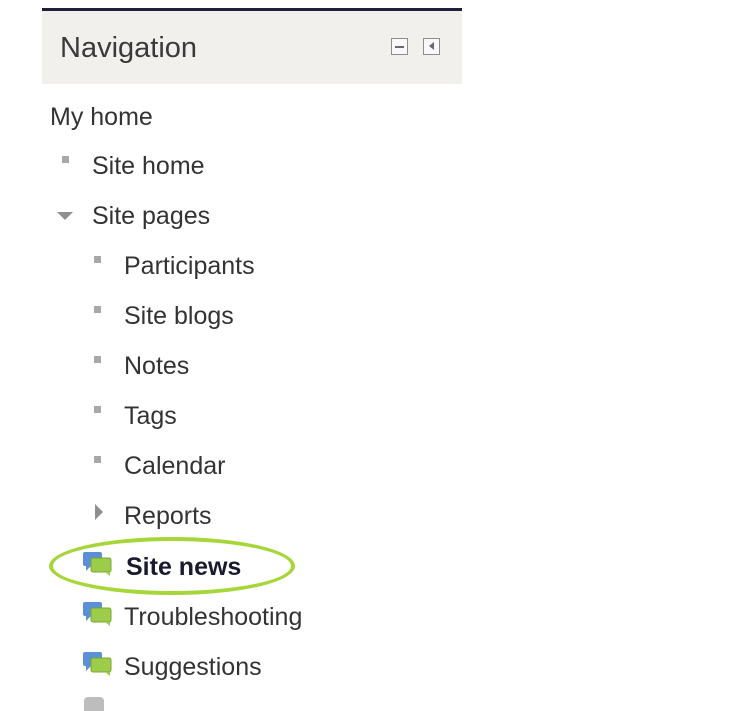  What do you see at coordinates (431, 46) in the screenshot?
I see `dock-left-icon` at bounding box center [431, 46].